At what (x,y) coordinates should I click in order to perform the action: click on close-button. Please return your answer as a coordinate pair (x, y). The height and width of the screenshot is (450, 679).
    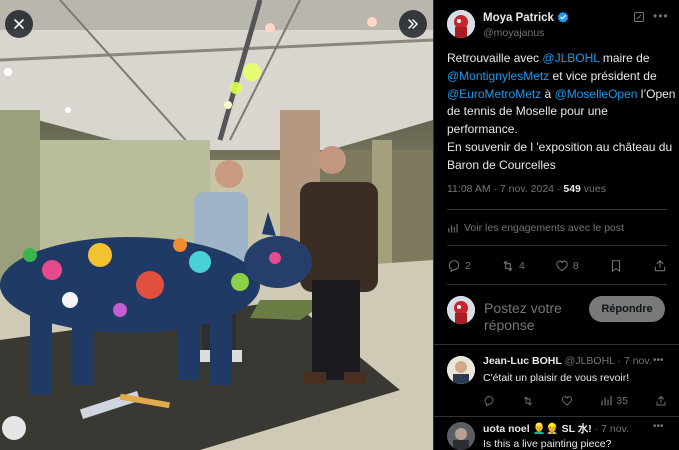
    Looking at the image, I should click on (19, 24).